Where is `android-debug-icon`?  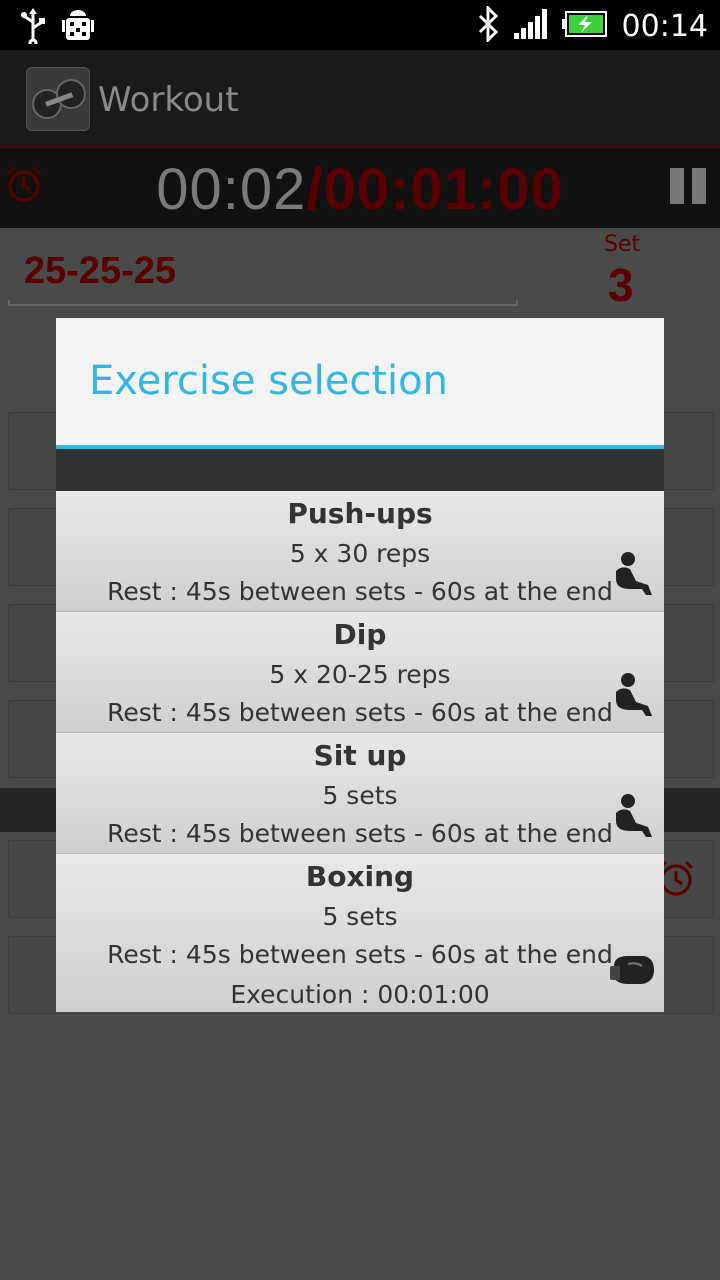 android-debug-icon is located at coordinates (78, 28).